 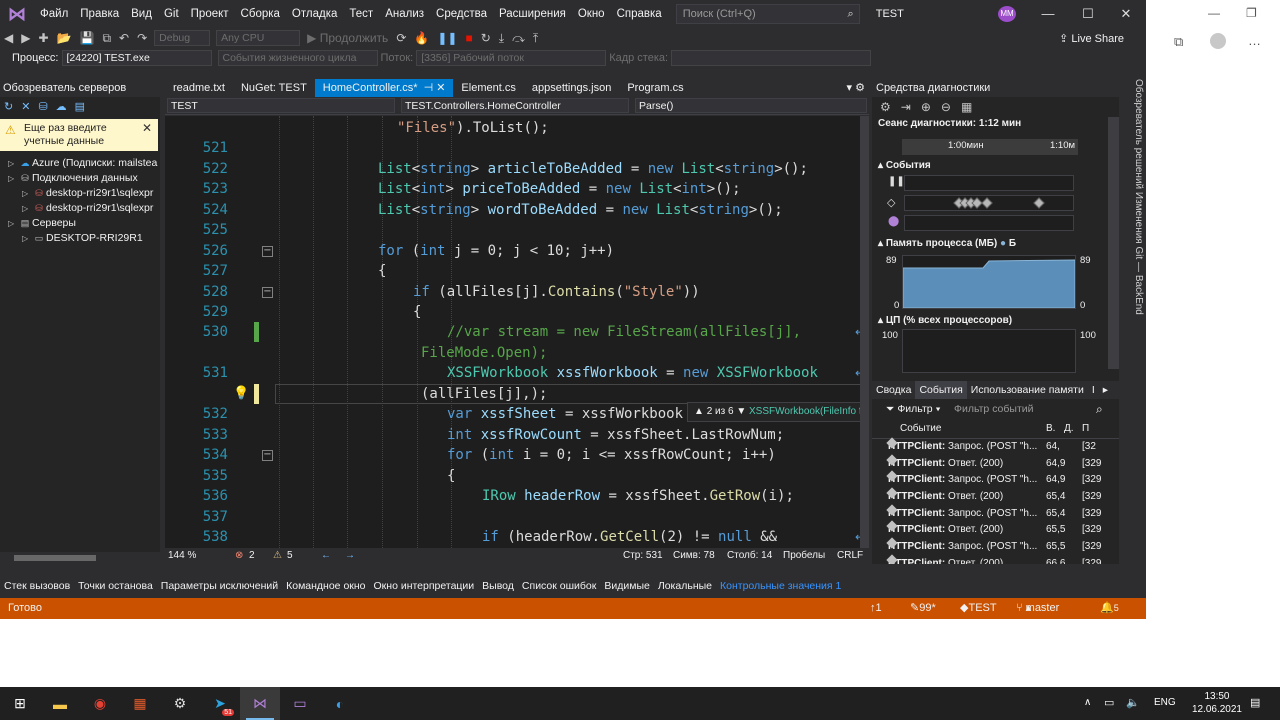 I want to click on code-line: 538if (headerRow.GetCell(2) != null &&↩, so click(x=512, y=537).